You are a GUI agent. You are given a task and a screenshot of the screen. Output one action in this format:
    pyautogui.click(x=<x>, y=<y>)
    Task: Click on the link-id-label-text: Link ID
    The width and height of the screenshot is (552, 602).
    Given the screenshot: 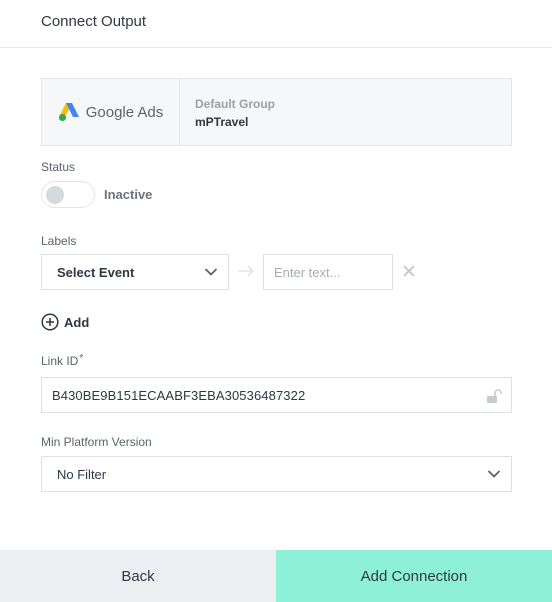 What is the action you would take?
    pyautogui.click(x=60, y=361)
    